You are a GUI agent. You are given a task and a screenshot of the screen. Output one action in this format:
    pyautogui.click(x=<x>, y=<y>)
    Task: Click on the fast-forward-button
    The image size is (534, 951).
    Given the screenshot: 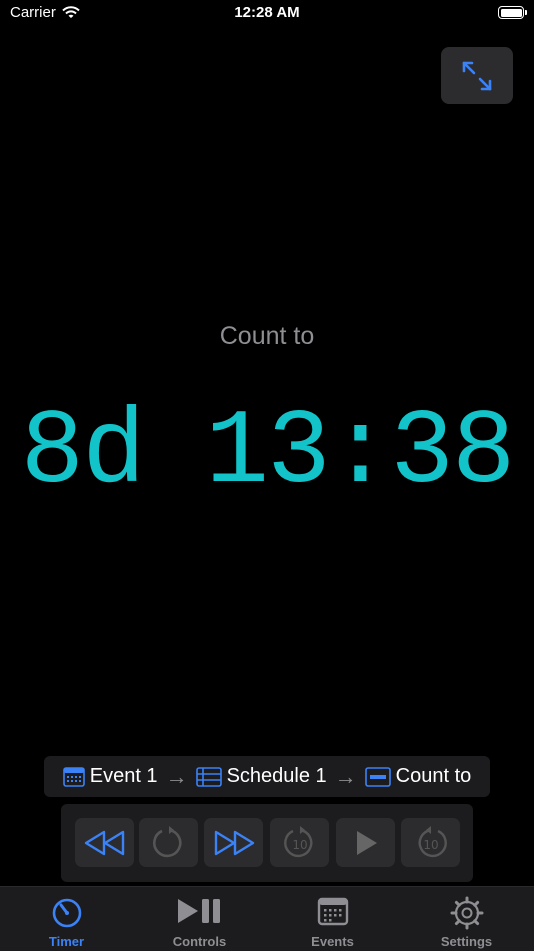 What is the action you would take?
    pyautogui.click(x=233, y=842)
    